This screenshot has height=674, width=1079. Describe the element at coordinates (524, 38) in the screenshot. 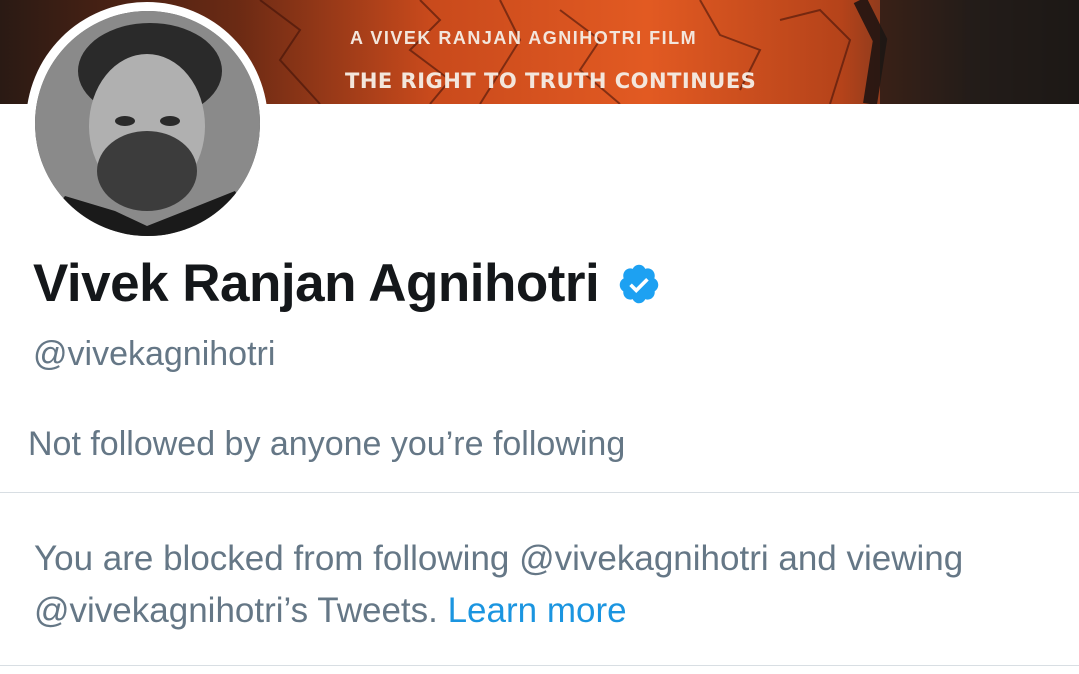

I see `banner-tagline-top: A VIVEK RANJAN AGNIHOTRI FILM` at that location.